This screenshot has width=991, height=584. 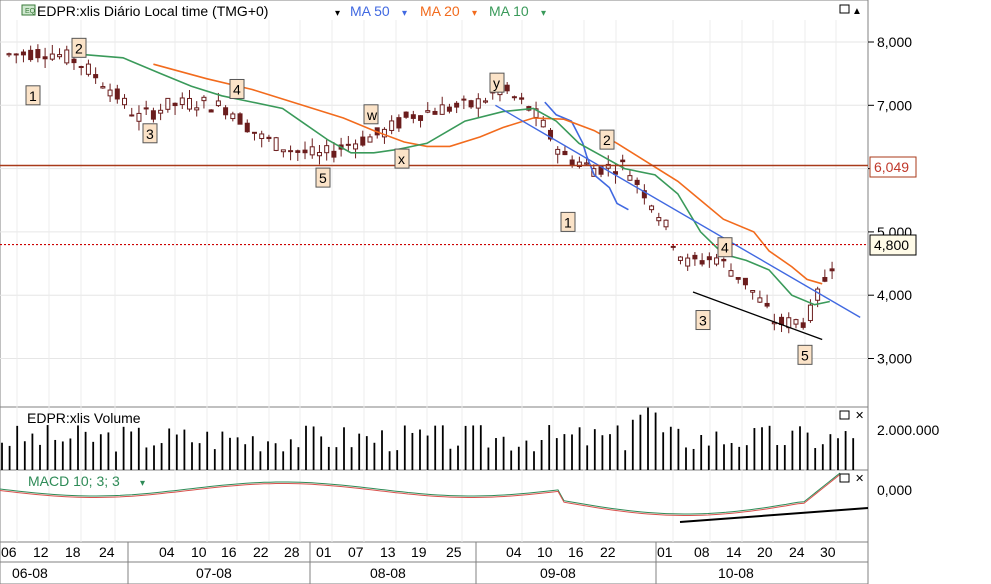 I want to click on scroll-up-icon: ▲, so click(x=857, y=11).